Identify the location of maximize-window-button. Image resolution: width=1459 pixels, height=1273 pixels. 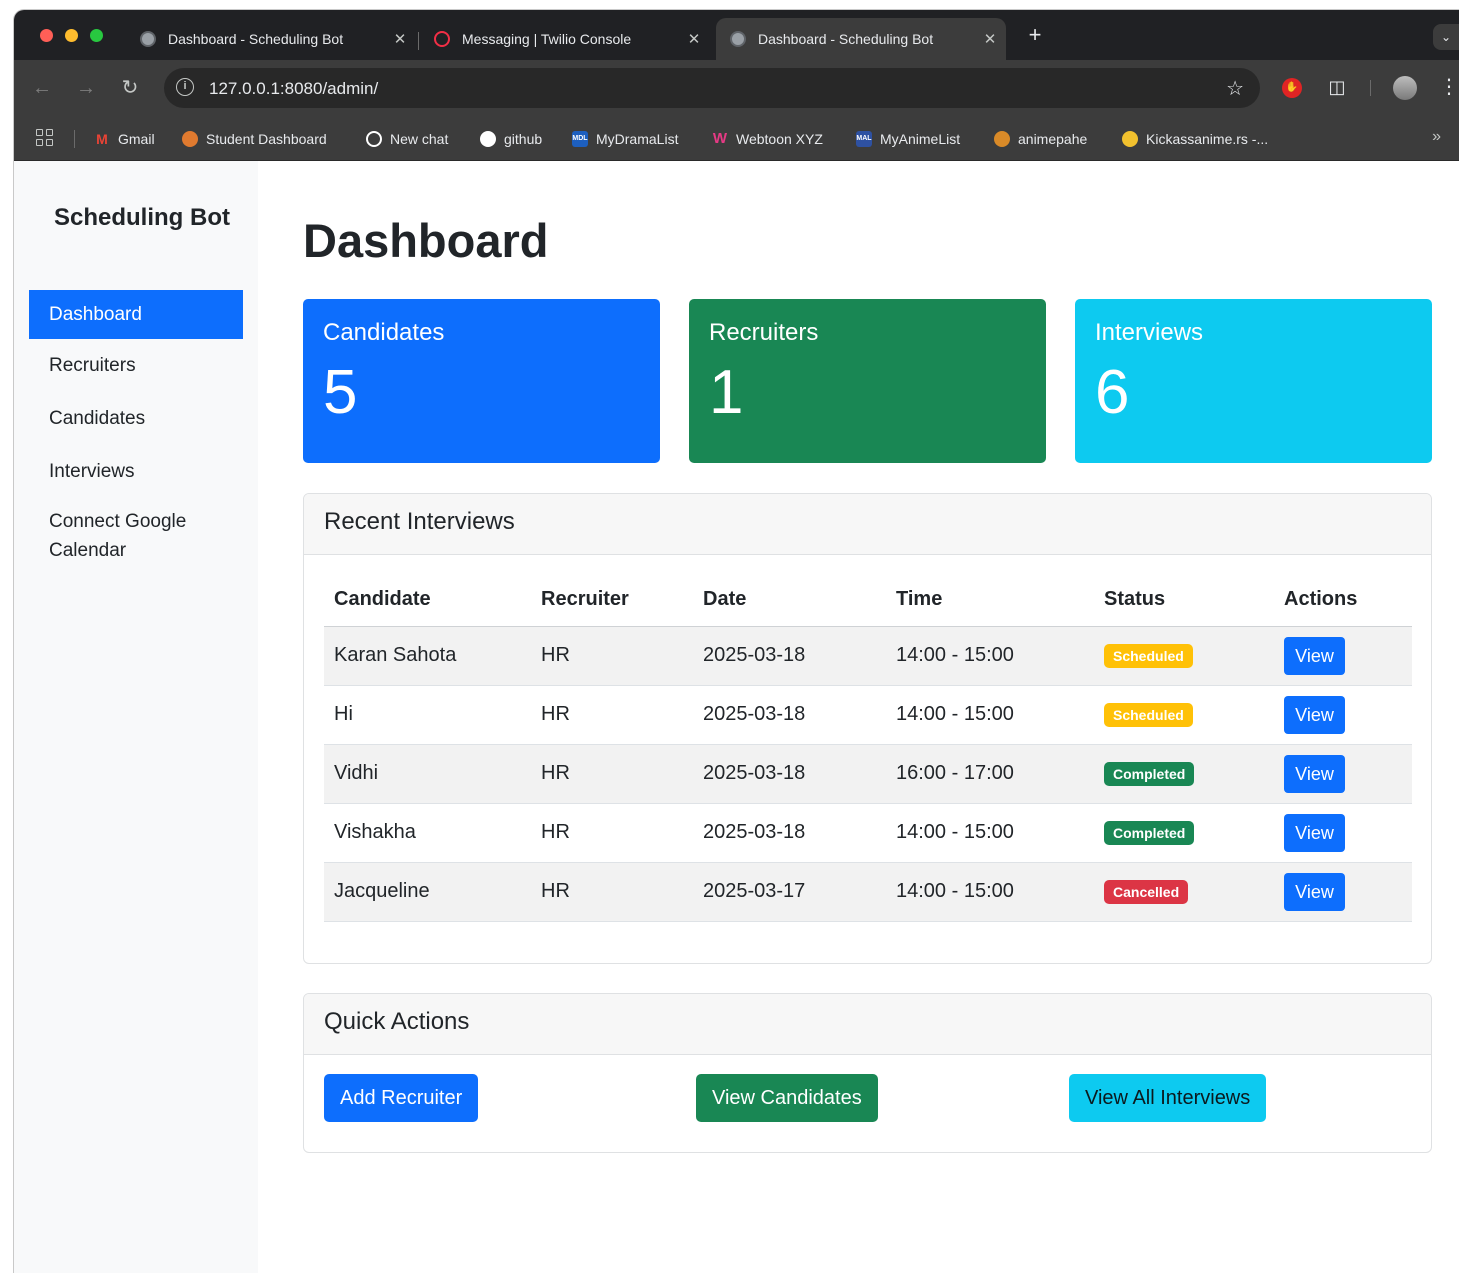
(96, 35).